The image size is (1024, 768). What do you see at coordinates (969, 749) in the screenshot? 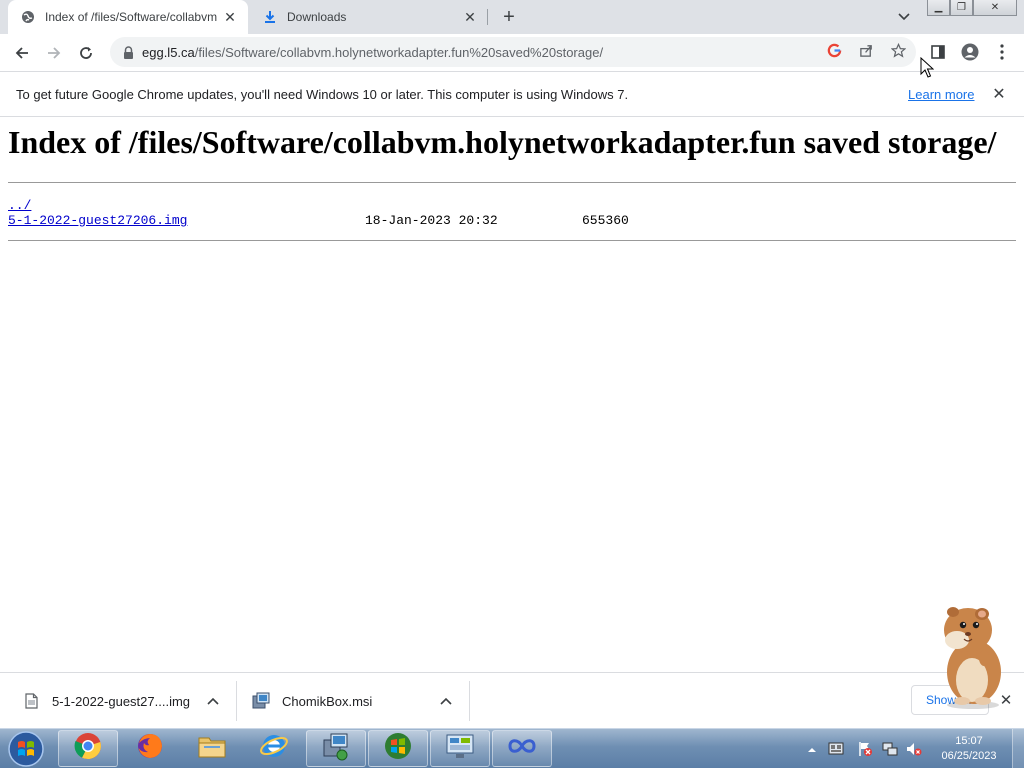
I see `clock: 15:07 06/25/2023` at bounding box center [969, 749].